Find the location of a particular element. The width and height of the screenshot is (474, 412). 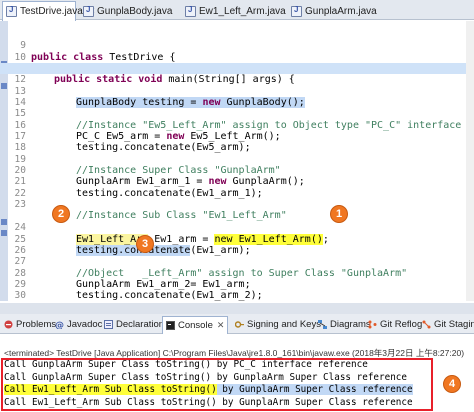

tab-label: Javadoc is located at coordinates (85, 324).